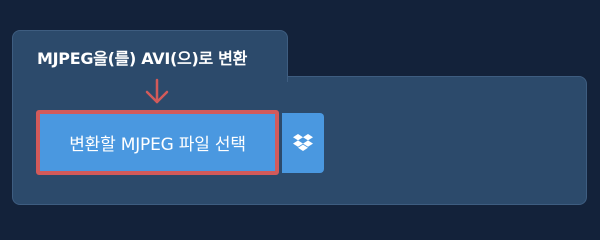 The image size is (600, 240). I want to click on choose-file-button: 변환할 MJPEG 파일 선택, so click(157, 142).